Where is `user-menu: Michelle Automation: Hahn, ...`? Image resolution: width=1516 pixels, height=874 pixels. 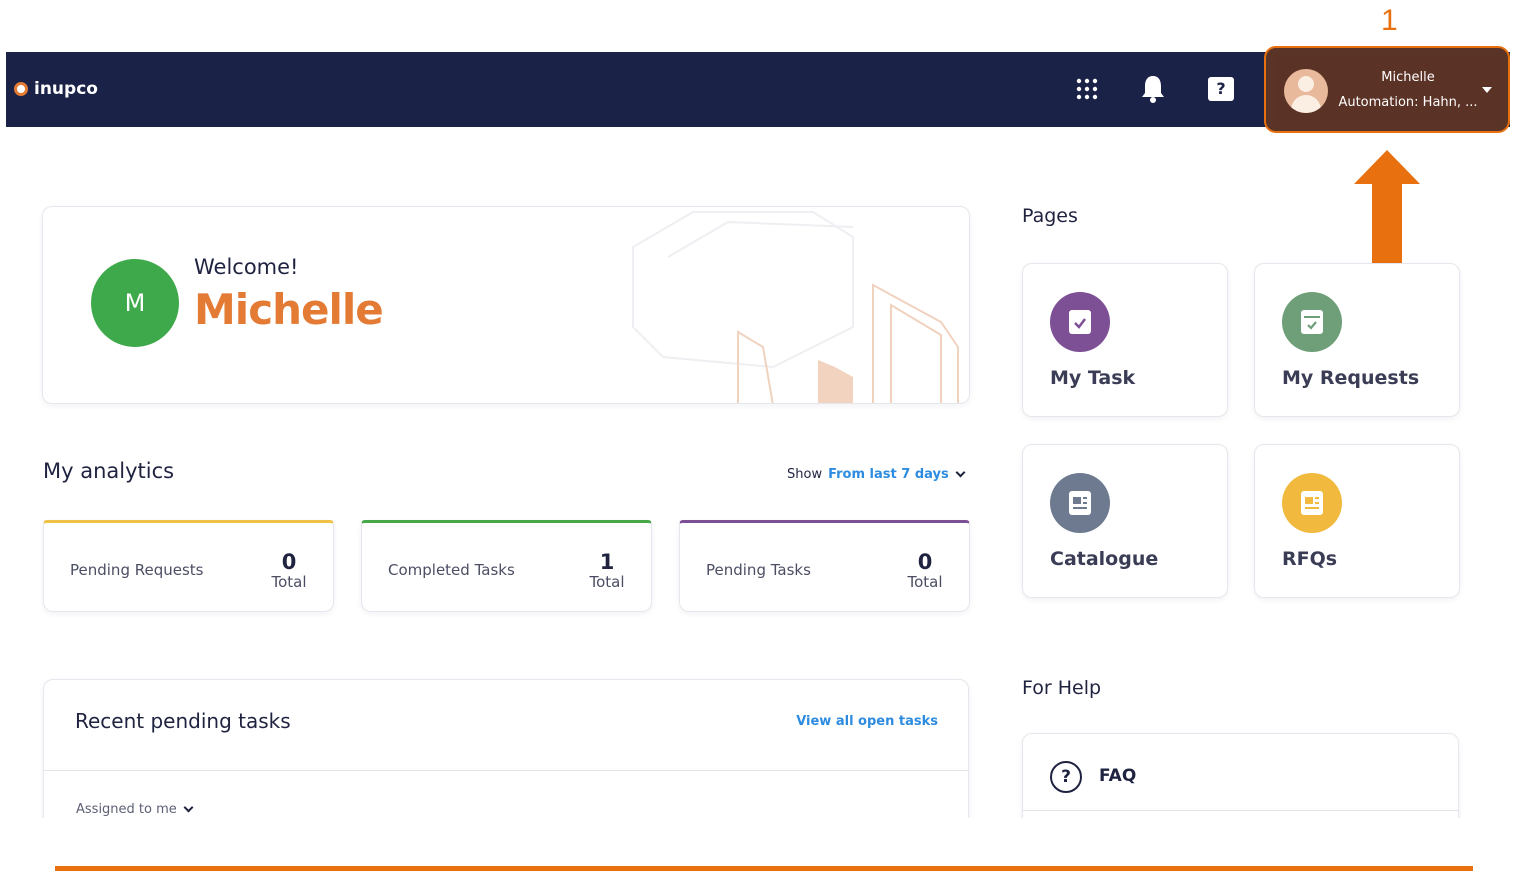 user-menu: Michelle Automation: Hahn, ... is located at coordinates (1387, 90).